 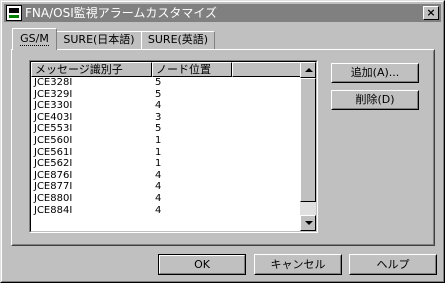 I want to click on title-bar: FNA/OSI監視アラームカスタマイズ ×, so click(x=222, y=13).